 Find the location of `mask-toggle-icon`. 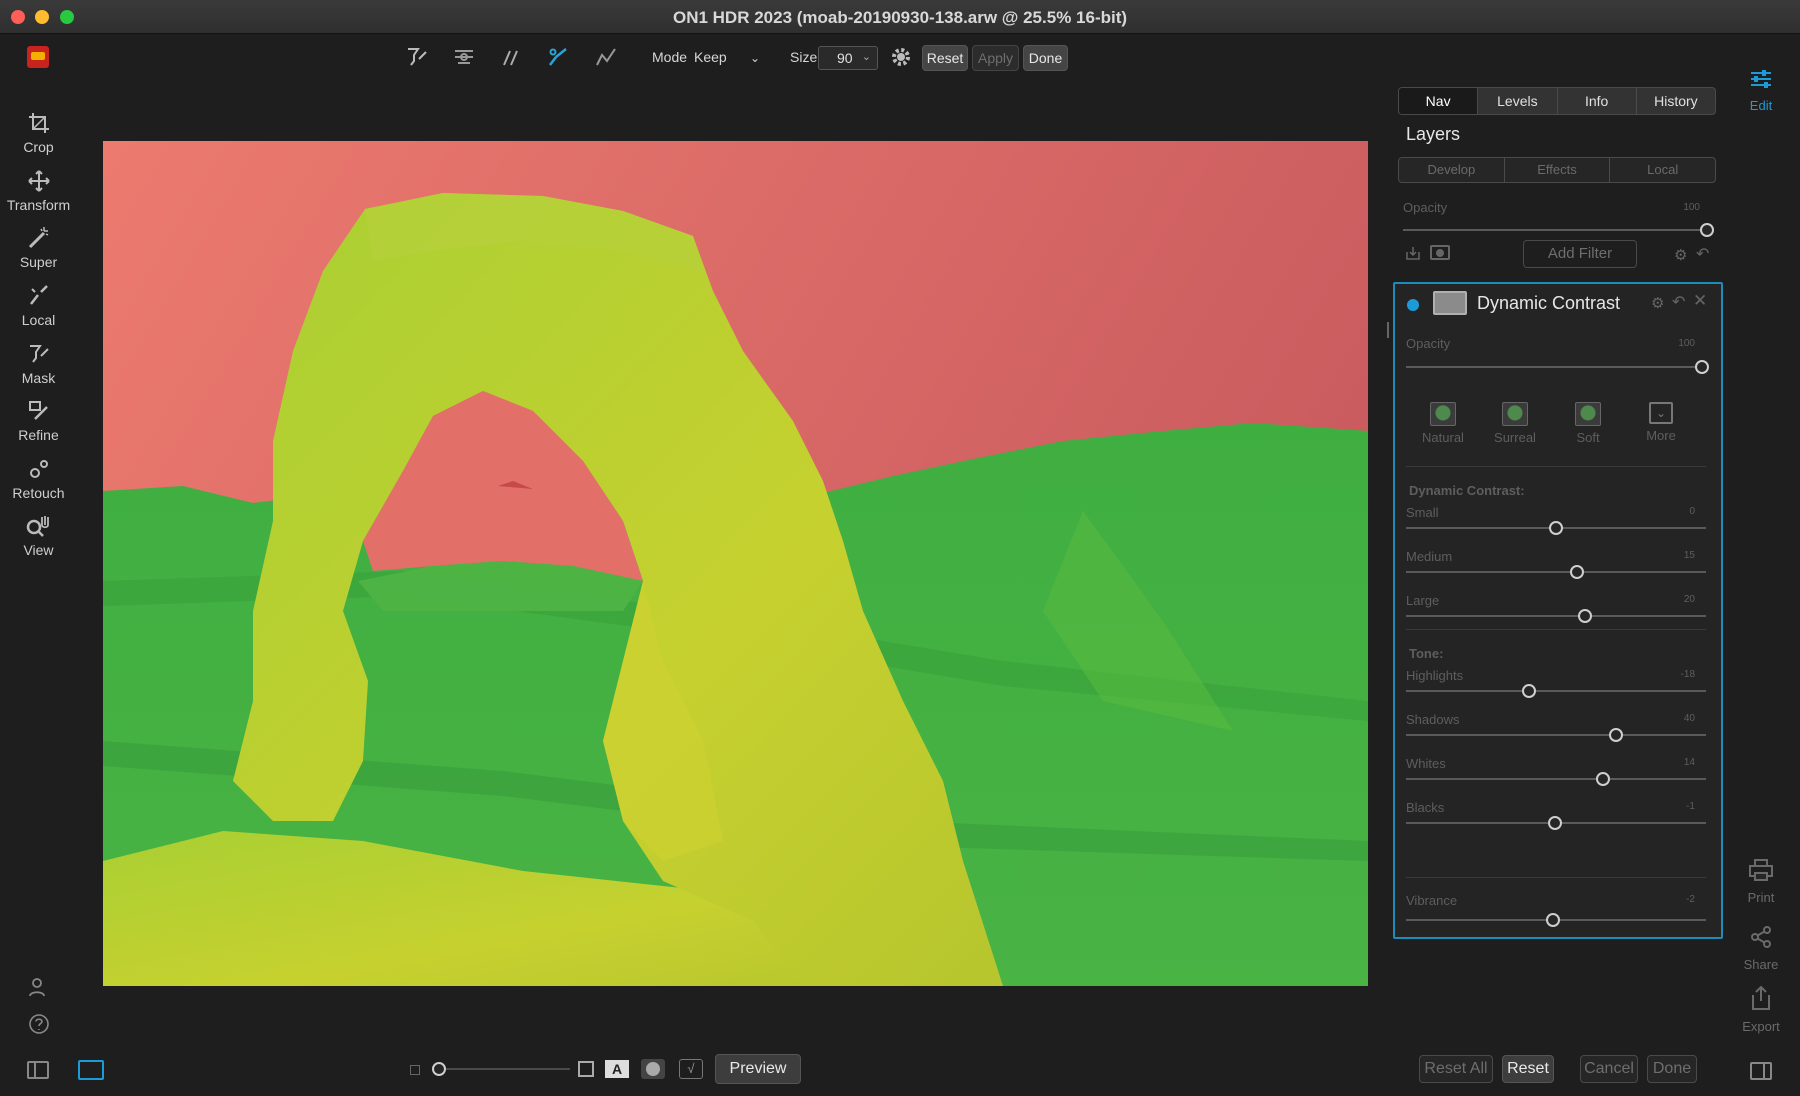

mask-toggle-icon is located at coordinates (1440, 252).